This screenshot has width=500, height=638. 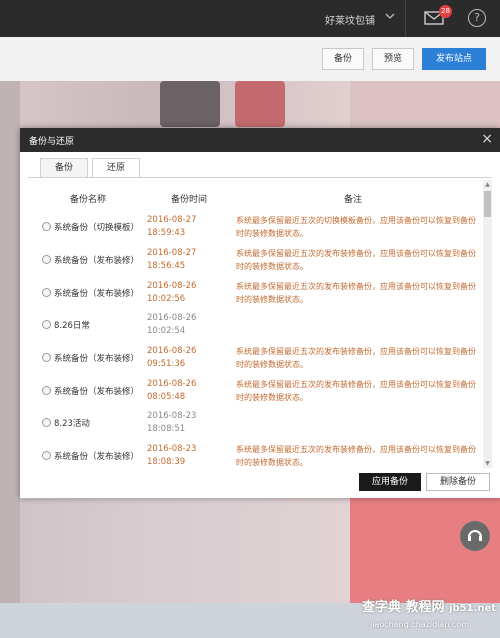 I want to click on table-header: 备份名称 备份时间 备注, so click(x=256, y=199).